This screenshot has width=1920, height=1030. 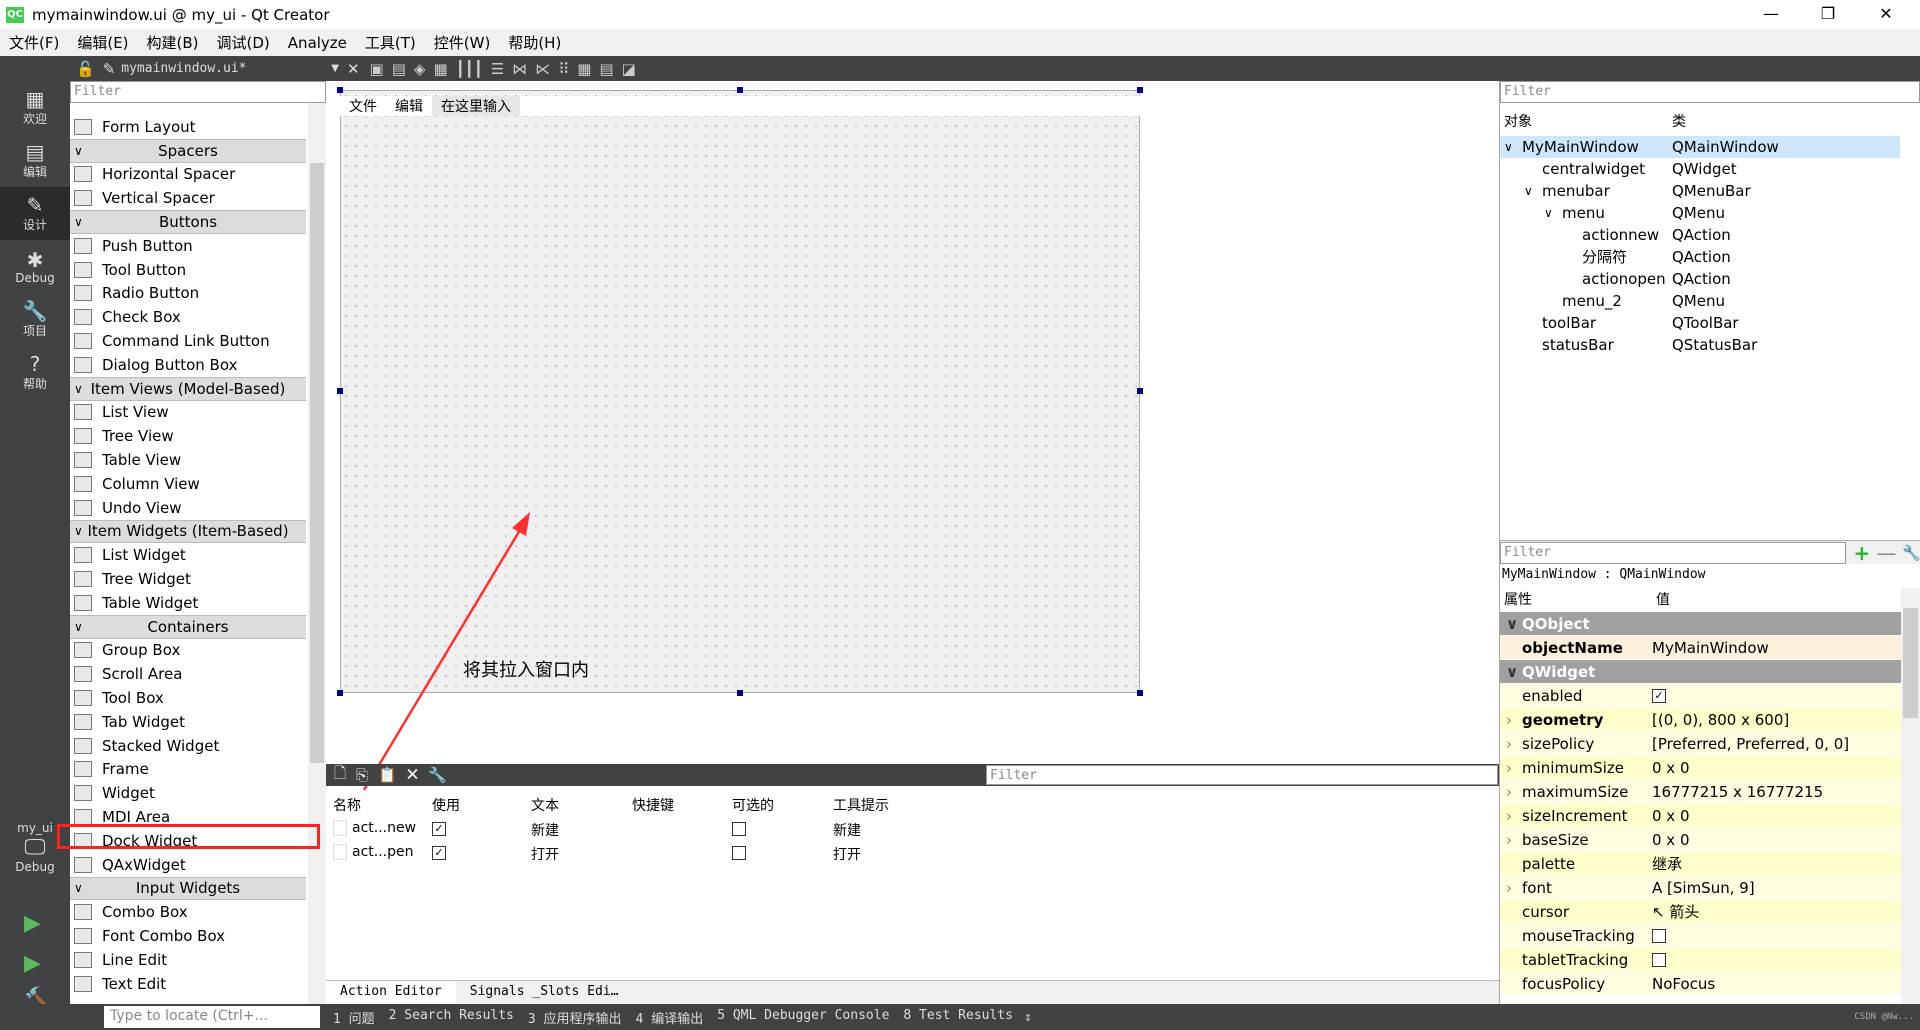 What do you see at coordinates (1575, 816) in the screenshot?
I see `property-name: sizeIncrement` at bounding box center [1575, 816].